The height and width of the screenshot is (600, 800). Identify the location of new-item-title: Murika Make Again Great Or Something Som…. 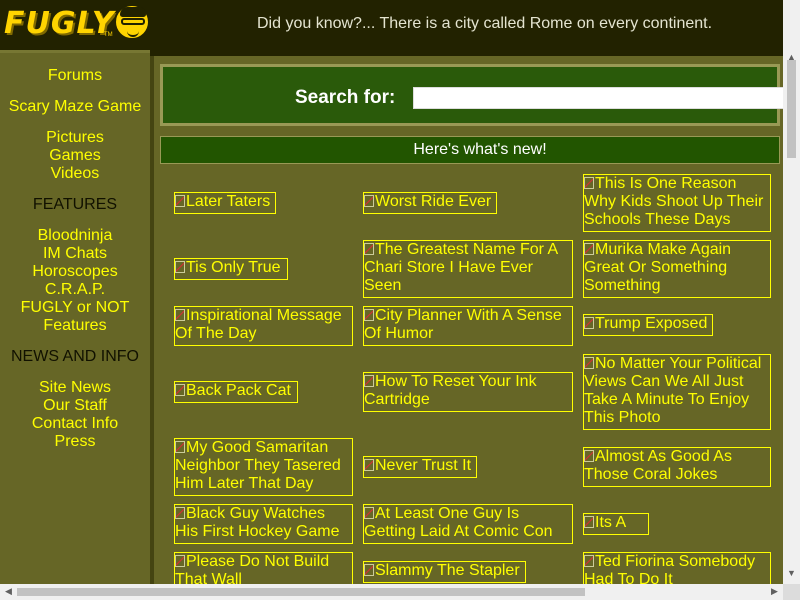
(658, 267).